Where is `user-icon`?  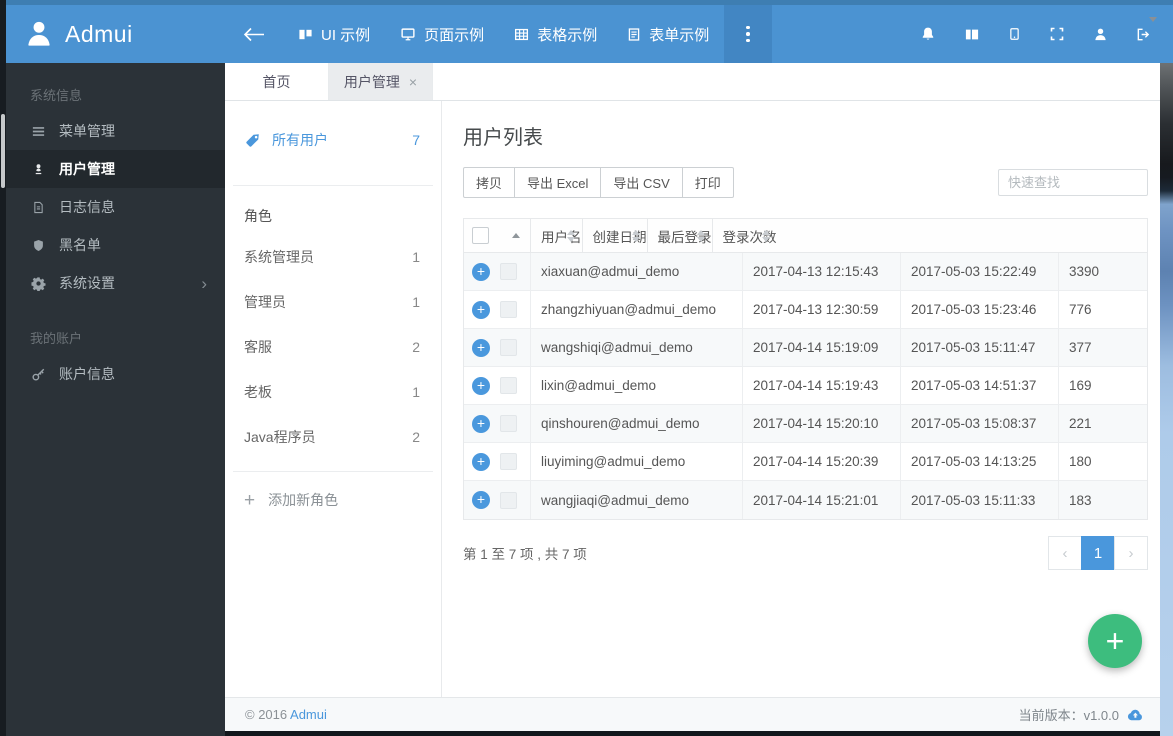
user-icon is located at coordinates (1100, 34).